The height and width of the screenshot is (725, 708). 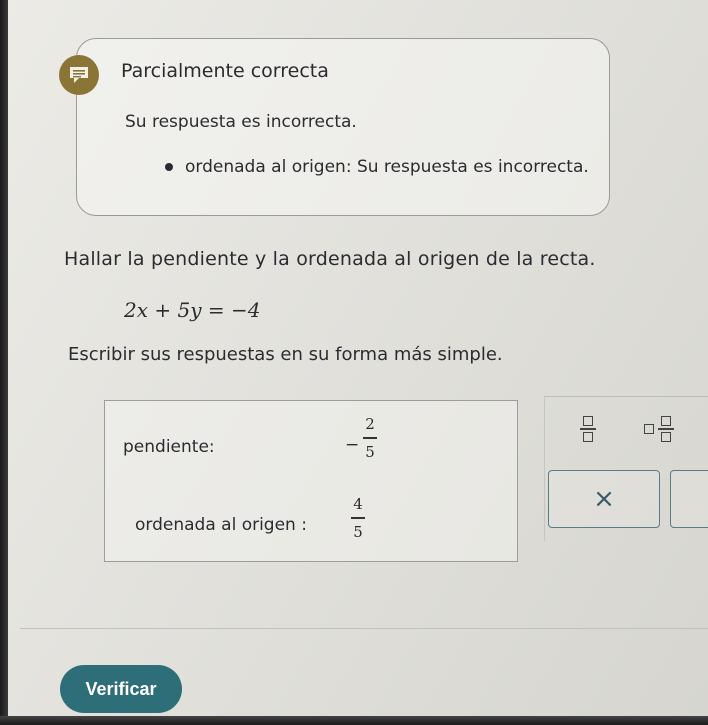 I want to click on screen-bezel-left, so click(x=4, y=362).